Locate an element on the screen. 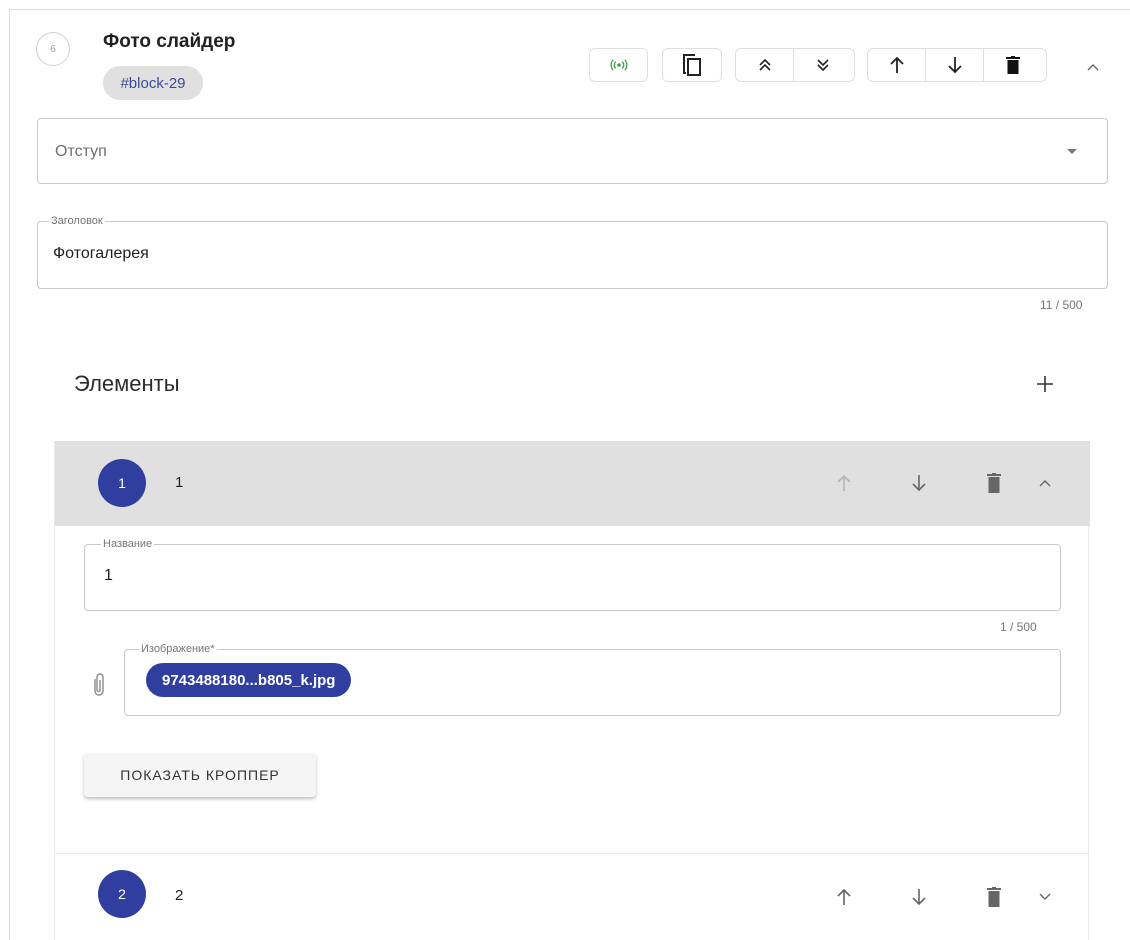  fold-group is located at coordinates (795, 65).